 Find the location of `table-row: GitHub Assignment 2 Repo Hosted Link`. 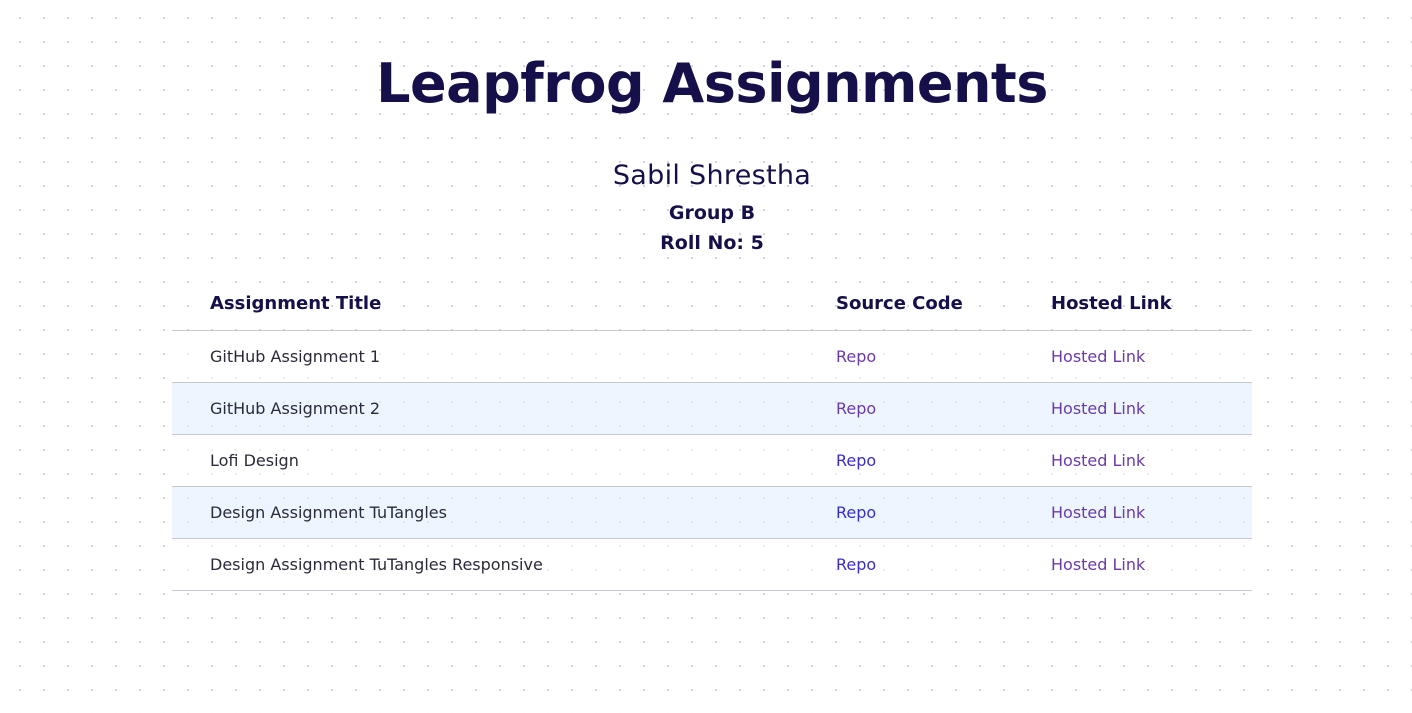

table-row: GitHub Assignment 2 Repo Hosted Link is located at coordinates (712, 408).